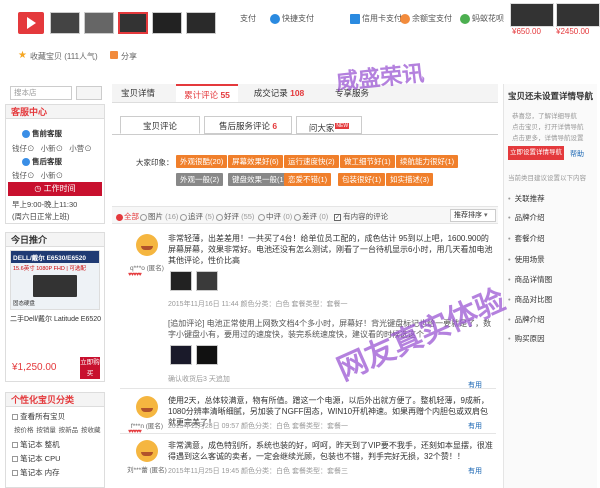 Image resolution: width=600 pixels, height=488 pixels. I want to click on pay-quick: 快捷支付, so click(292, 18).